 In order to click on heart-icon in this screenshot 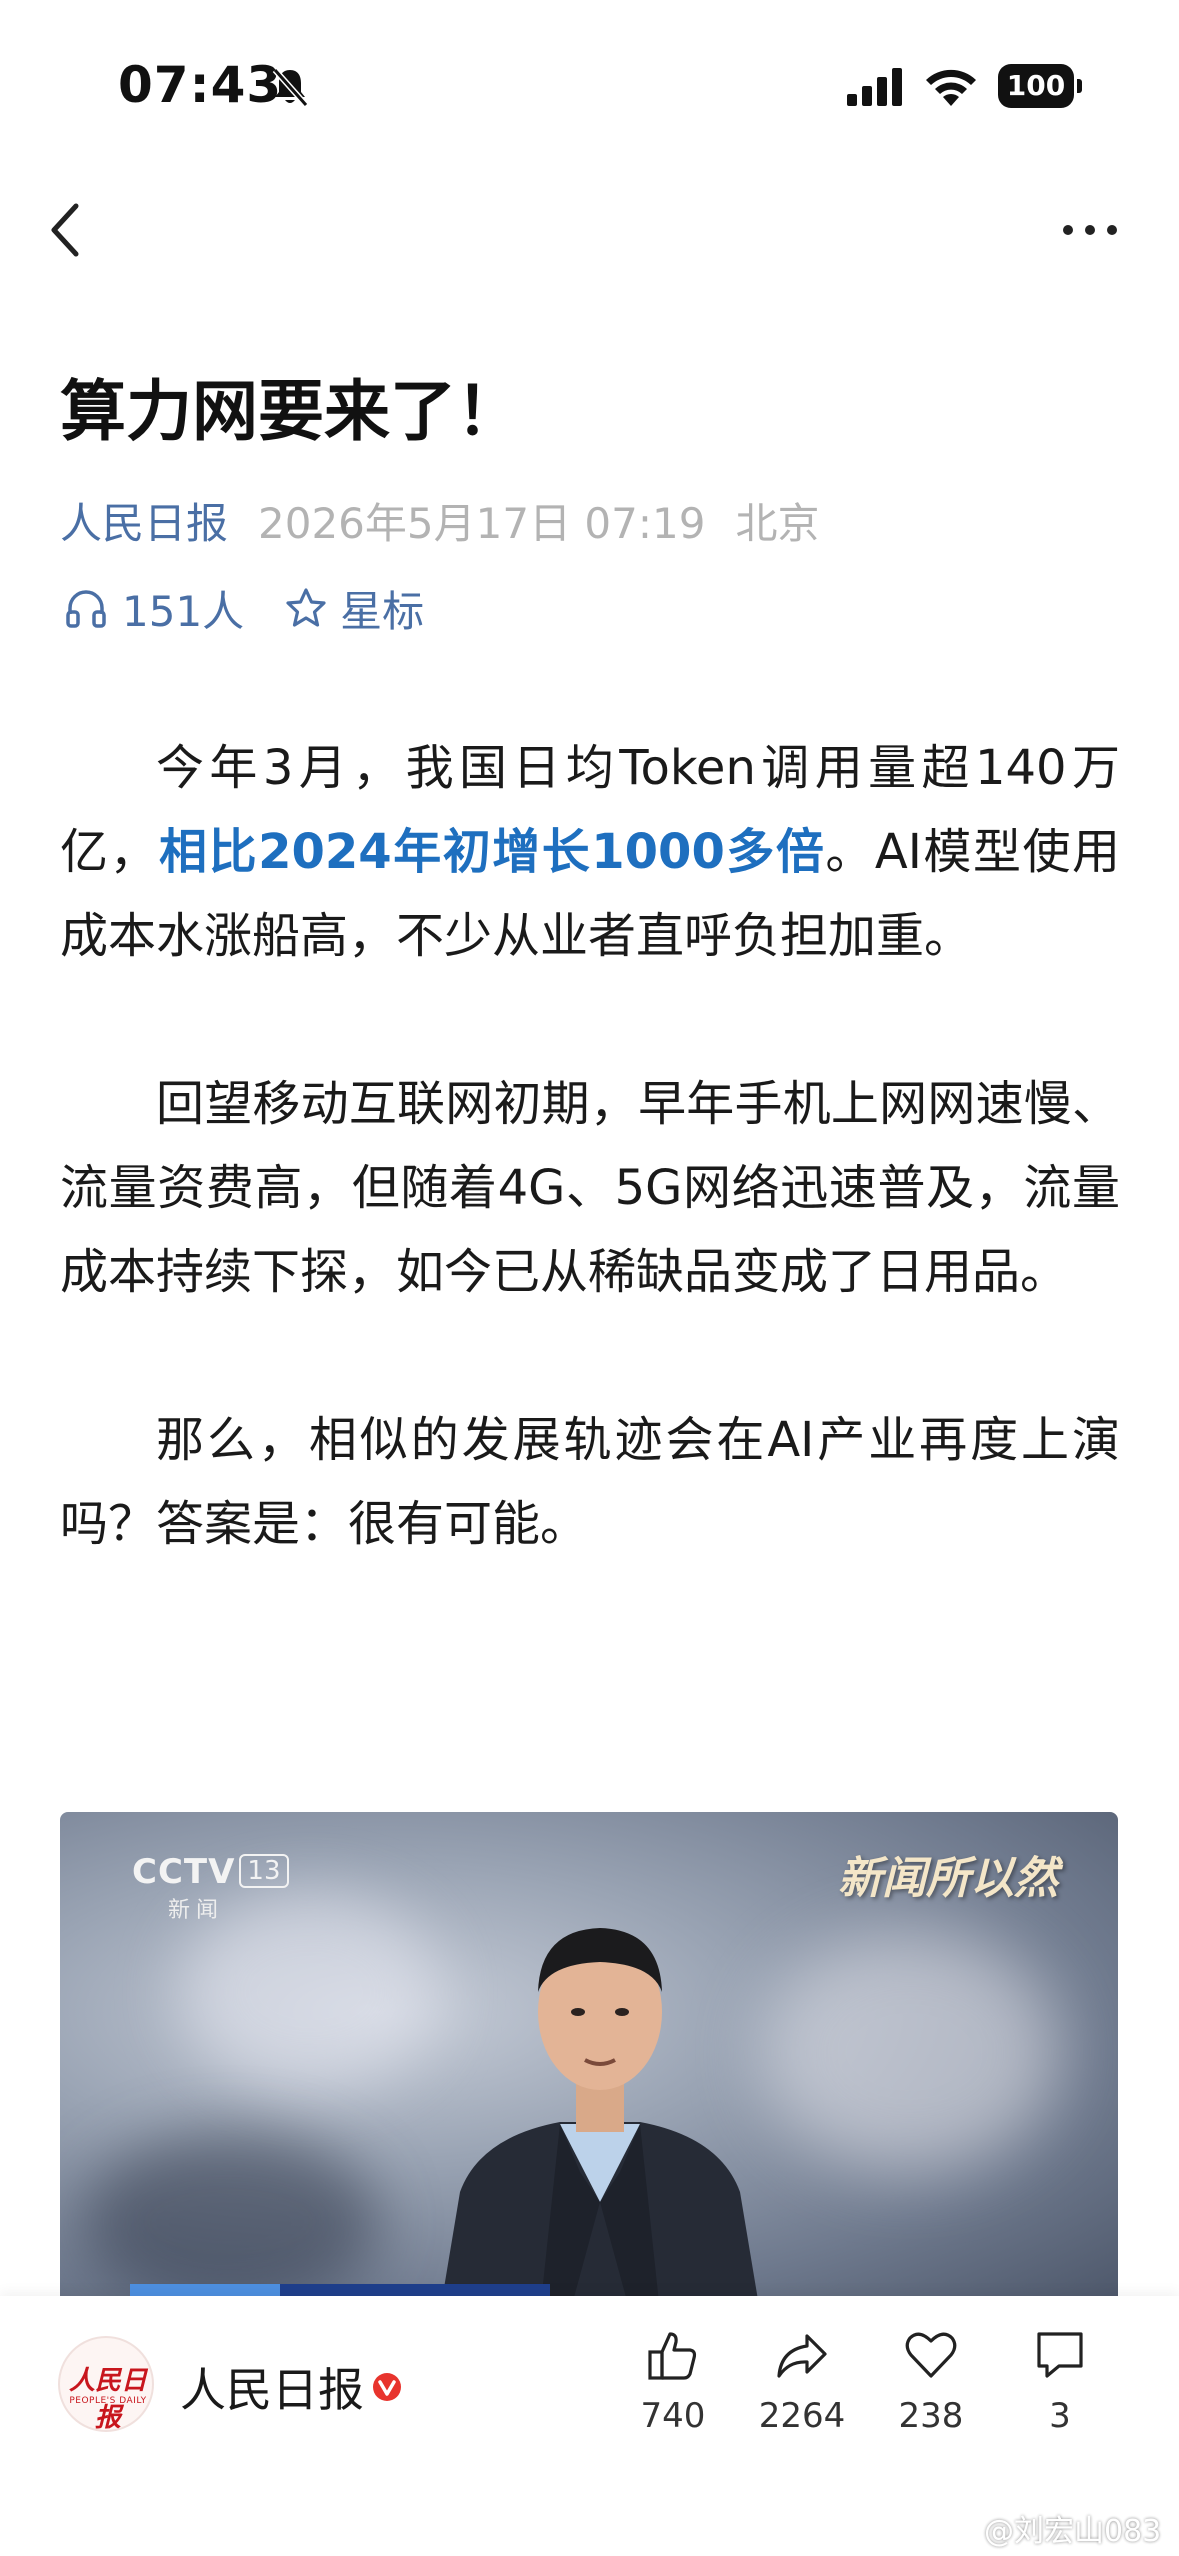, I will do `click(931, 2355)`.